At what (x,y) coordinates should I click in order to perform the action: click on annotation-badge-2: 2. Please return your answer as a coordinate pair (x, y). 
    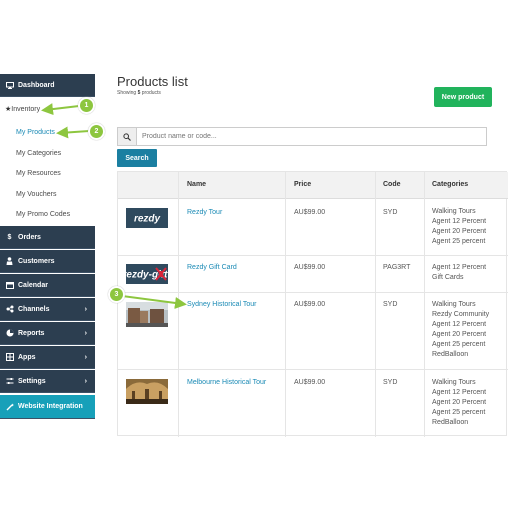
    Looking at the image, I should click on (96, 131).